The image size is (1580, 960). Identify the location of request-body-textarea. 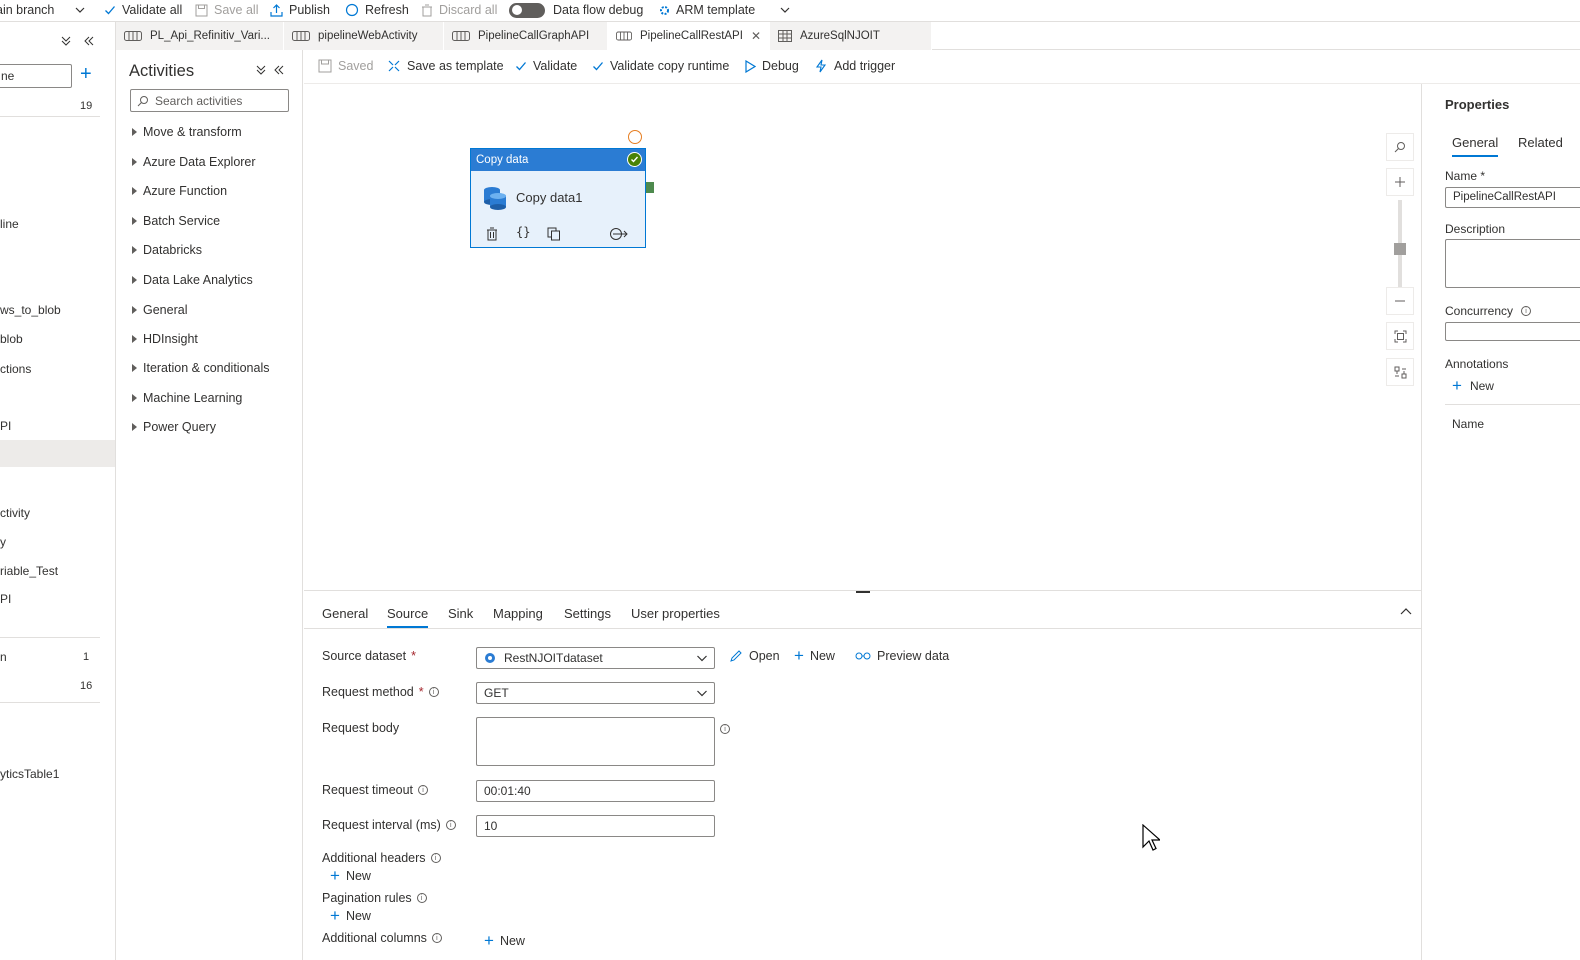
(595, 741).